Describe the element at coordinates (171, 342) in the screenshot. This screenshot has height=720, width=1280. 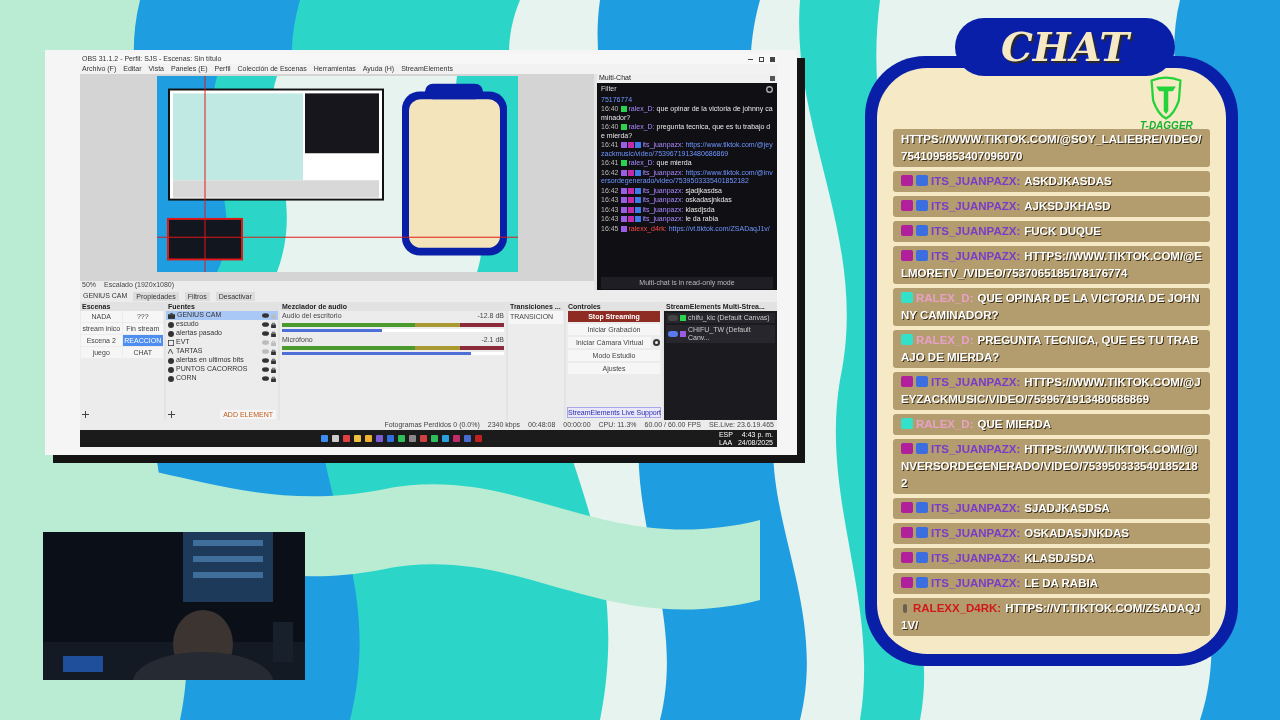
I see `window-icon` at that location.